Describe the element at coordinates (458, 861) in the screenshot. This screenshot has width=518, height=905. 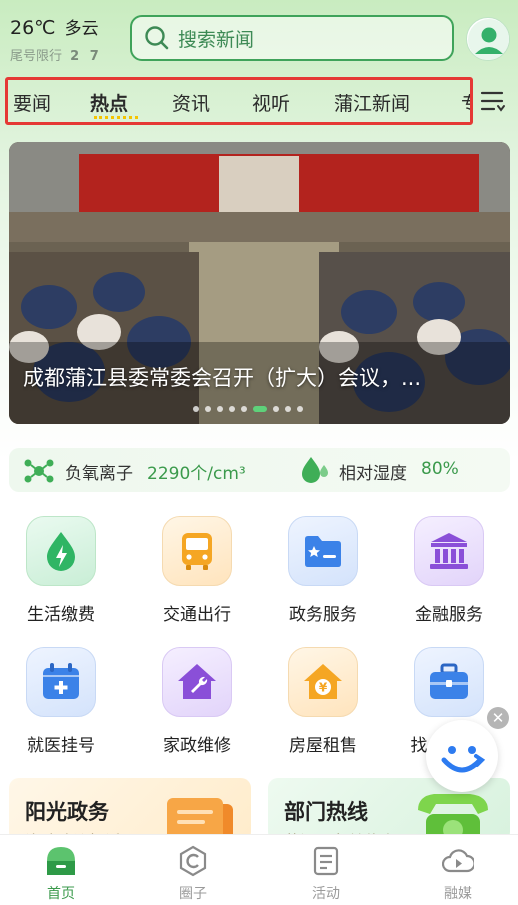
I see `cloud-play-icon` at that location.